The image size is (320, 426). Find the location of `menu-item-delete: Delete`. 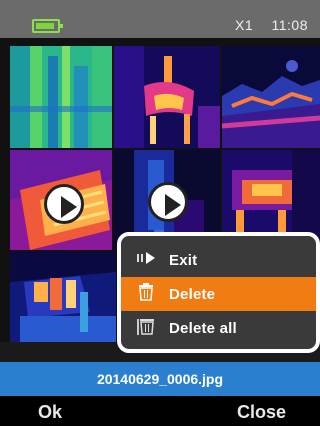

menu-item-delete: Delete is located at coordinates (218, 294).